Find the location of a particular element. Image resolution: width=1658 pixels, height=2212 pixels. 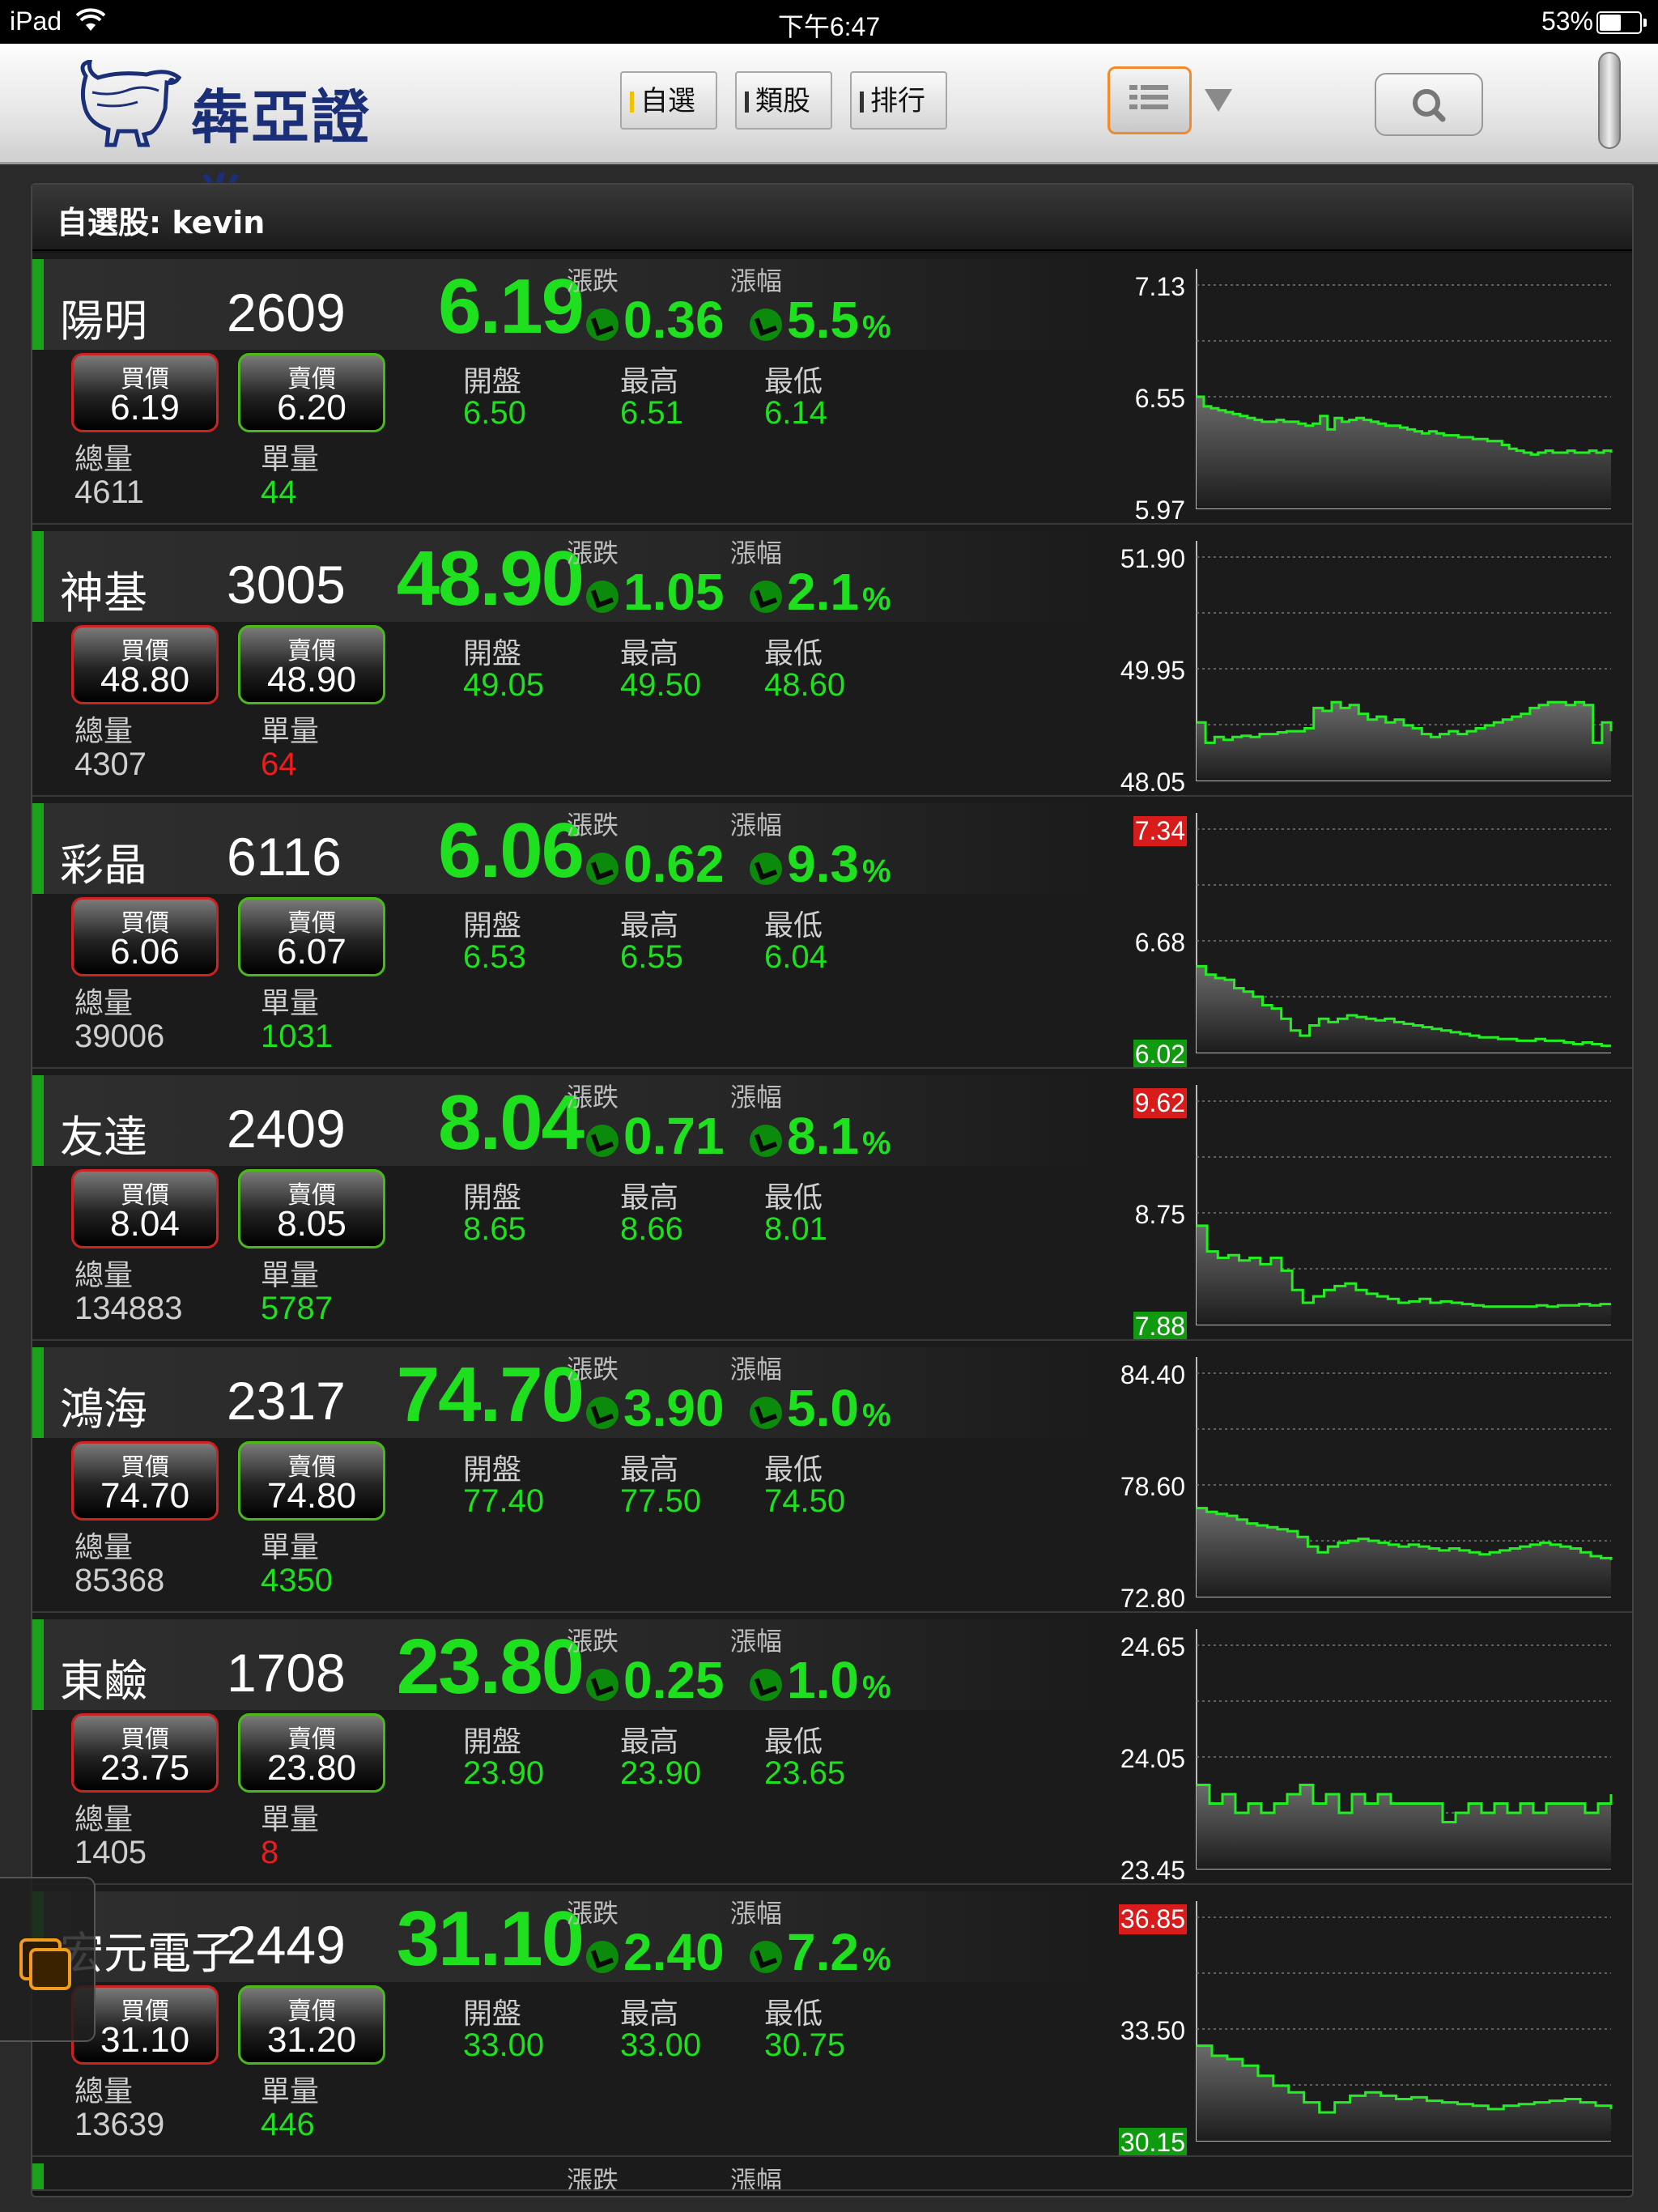

floating-window-button is located at coordinates (48, 1960).